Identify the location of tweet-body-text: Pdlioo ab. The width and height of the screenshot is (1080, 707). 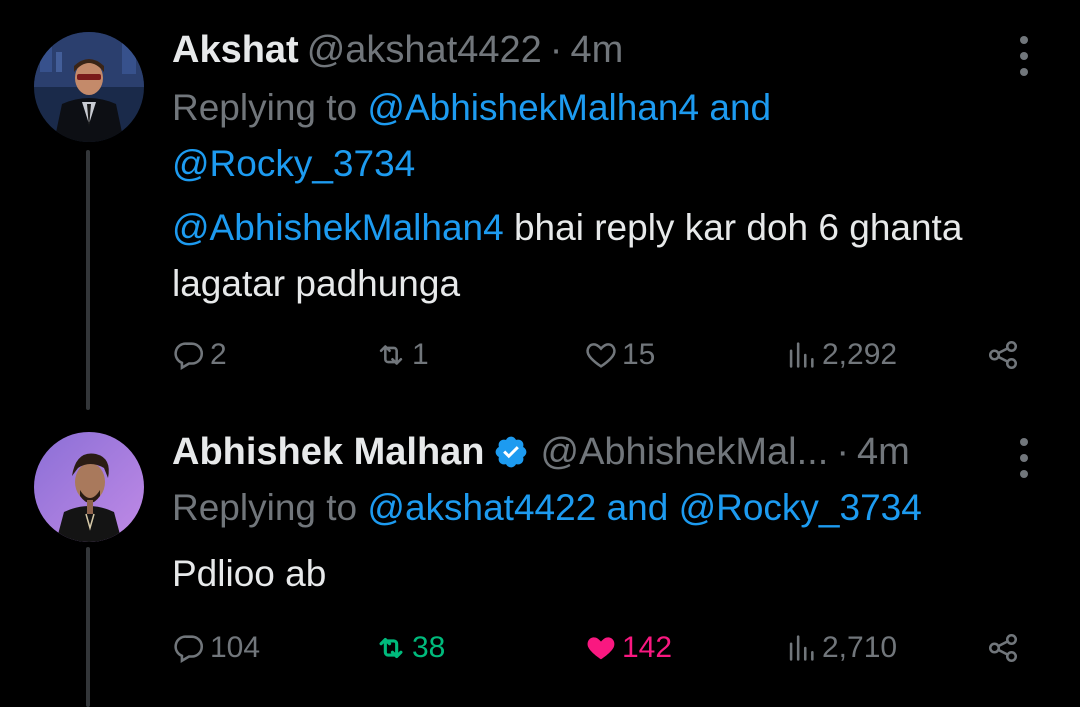
(249, 573).